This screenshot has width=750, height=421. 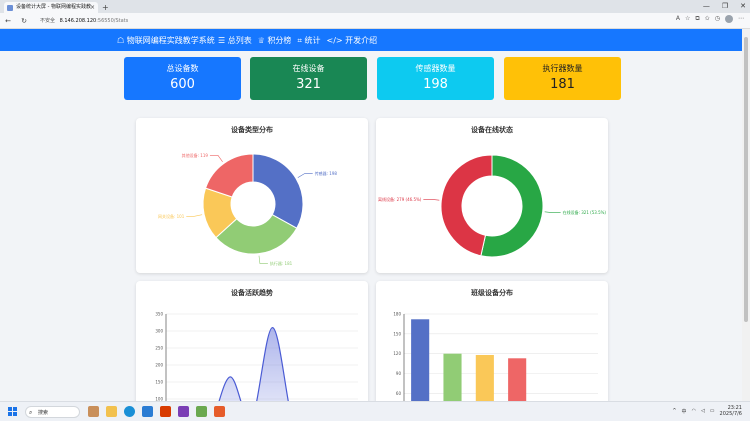 I want to click on extensions-icon: ⧉, so click(x=697, y=19).